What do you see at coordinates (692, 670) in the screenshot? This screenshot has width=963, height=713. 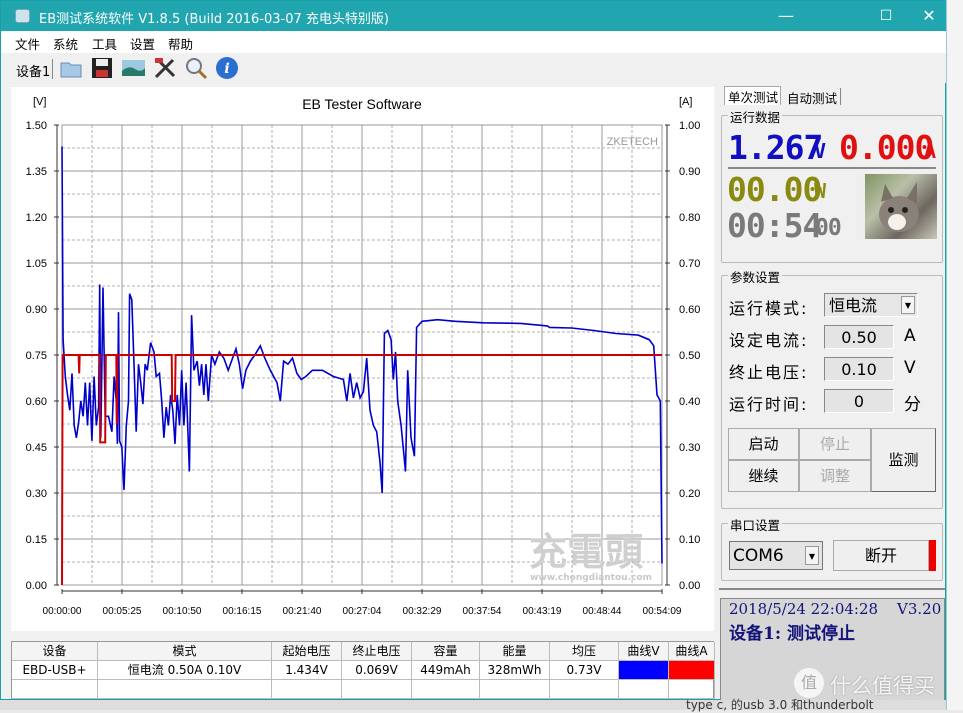 I see `cell-curve-a` at bounding box center [692, 670].